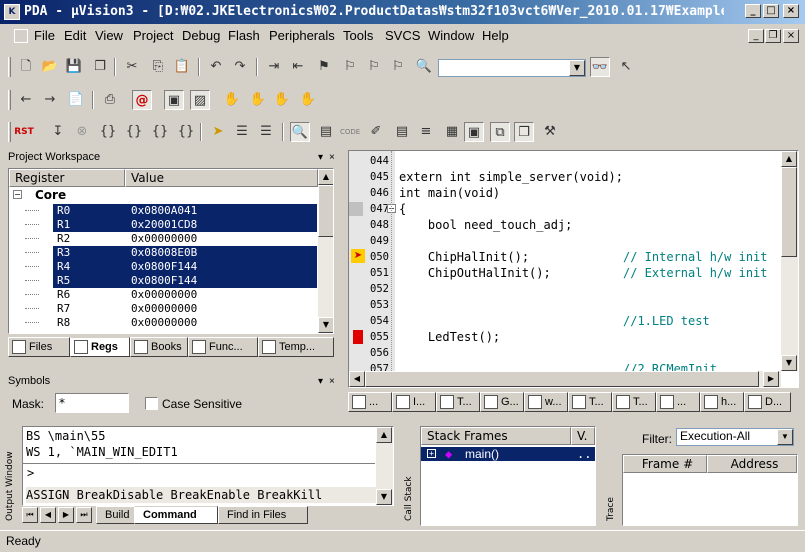 The height and width of the screenshot is (552, 805). Describe the element at coordinates (452, 132) in the screenshot. I see `watch-window-icon: ▦` at that location.